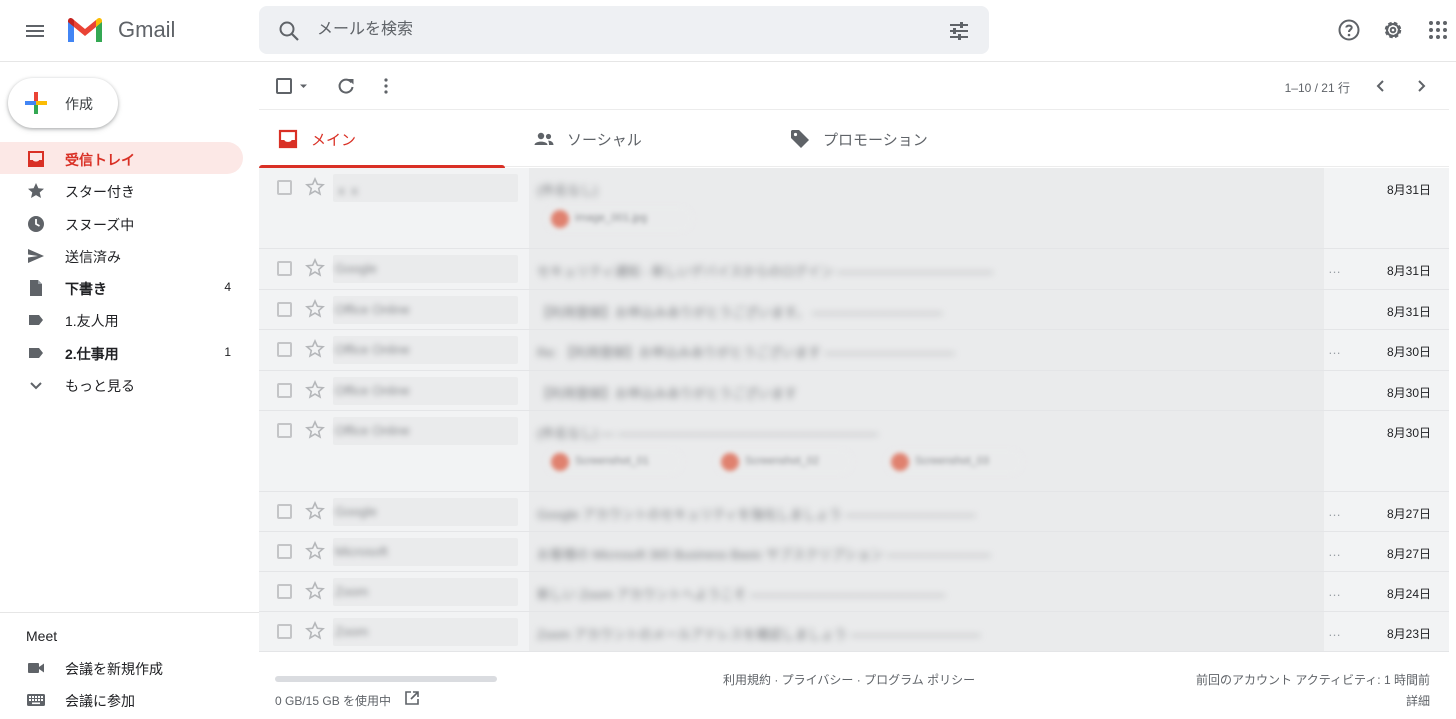  I want to click on tab-primary: メイン, so click(382, 139).